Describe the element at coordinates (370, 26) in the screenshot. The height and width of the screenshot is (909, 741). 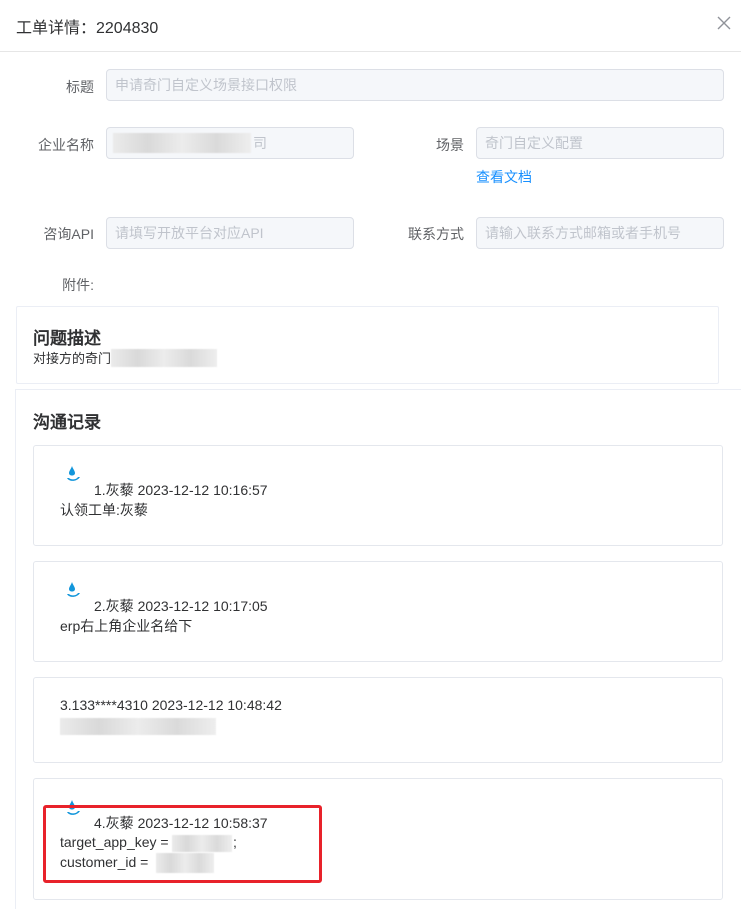
I see `dialog-header: 工单详情：2204830` at that location.